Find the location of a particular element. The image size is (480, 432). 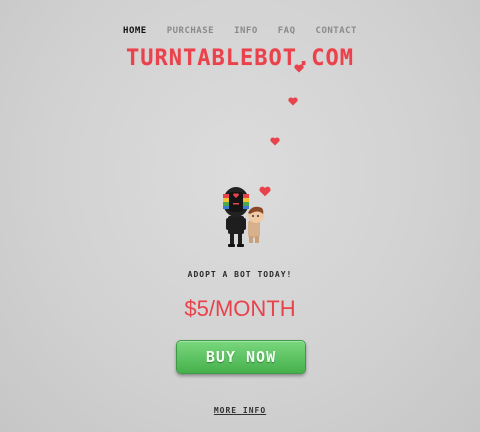

nav-item-info: INFO is located at coordinates (246, 31).